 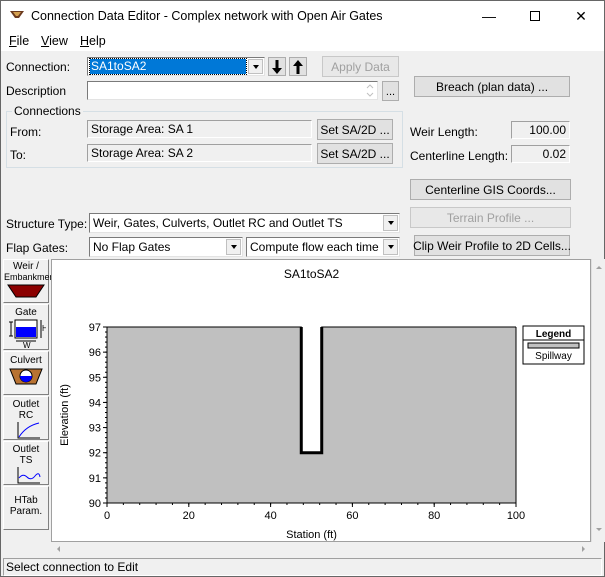 What do you see at coordinates (26, 312) in the screenshot?
I see `gate-label: Gate` at bounding box center [26, 312].